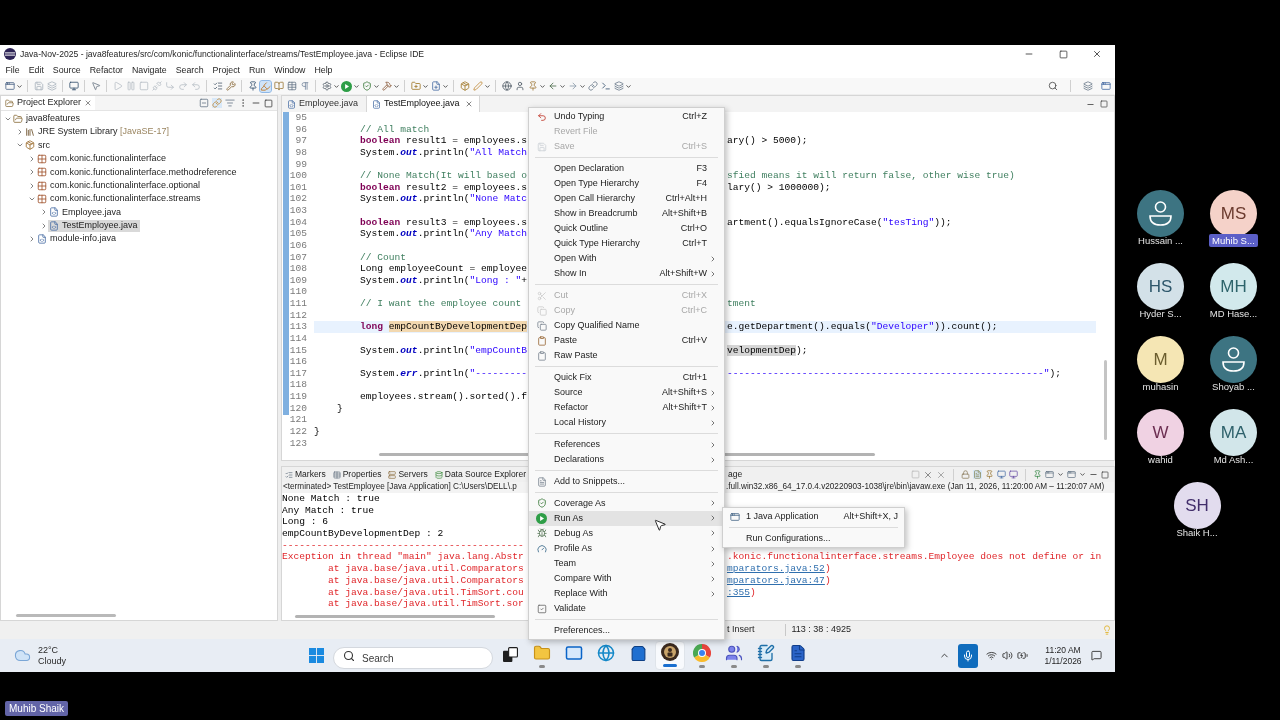  Describe the element at coordinates (626, 549) in the screenshot. I see `menu-item: Profile As` at that location.